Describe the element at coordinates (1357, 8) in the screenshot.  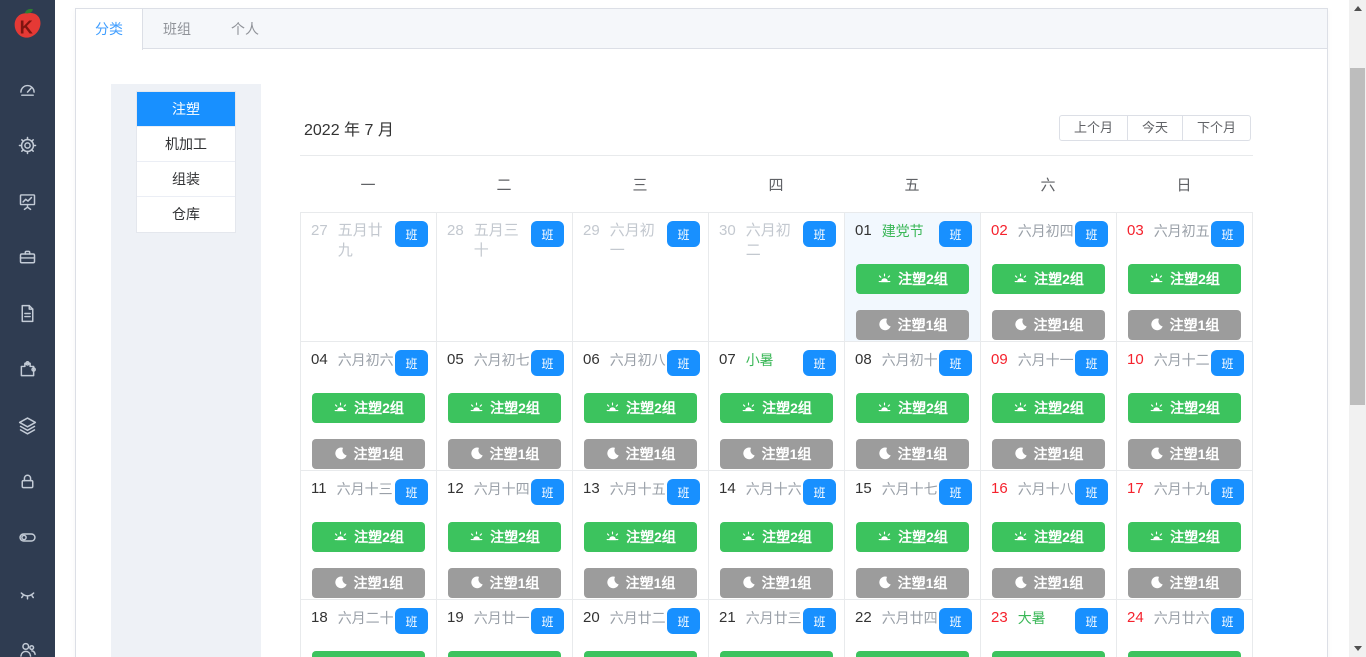
I see `scroll-up-arrow-icon` at that location.